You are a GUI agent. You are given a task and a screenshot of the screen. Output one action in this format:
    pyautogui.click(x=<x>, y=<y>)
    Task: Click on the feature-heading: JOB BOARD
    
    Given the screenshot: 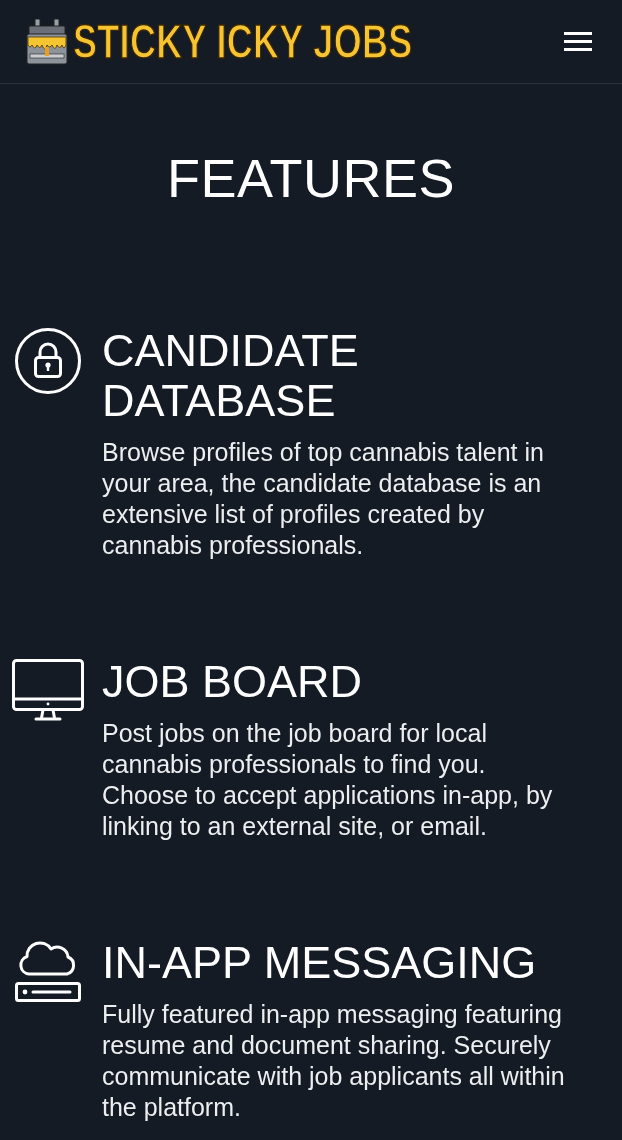 What is the action you would take?
    pyautogui.click(x=233, y=682)
    